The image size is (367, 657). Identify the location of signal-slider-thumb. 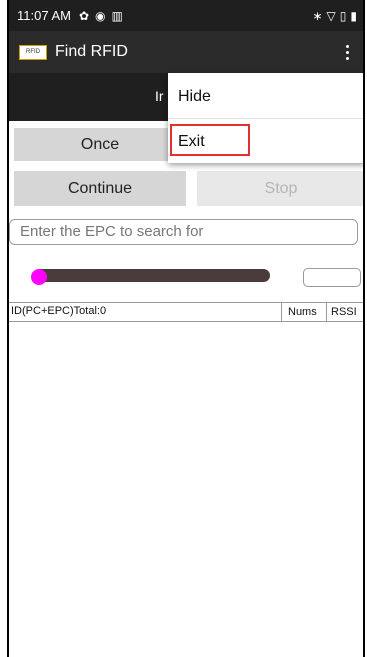
(39, 277).